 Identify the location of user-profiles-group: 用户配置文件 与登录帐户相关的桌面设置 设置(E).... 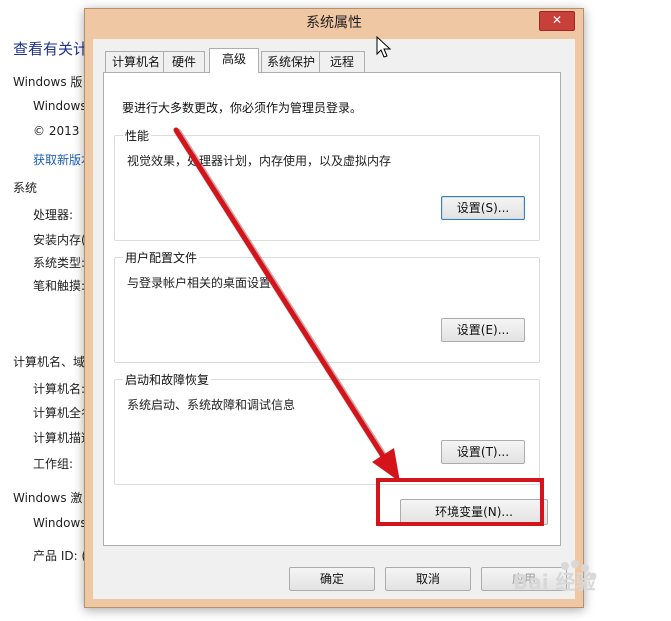
(327, 306).